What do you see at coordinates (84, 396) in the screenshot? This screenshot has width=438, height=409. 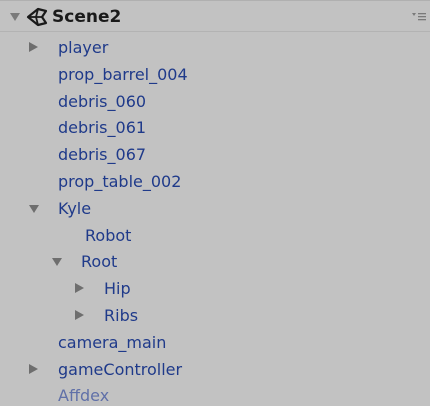 I see `hierarchy-item-label: Affdex` at bounding box center [84, 396].